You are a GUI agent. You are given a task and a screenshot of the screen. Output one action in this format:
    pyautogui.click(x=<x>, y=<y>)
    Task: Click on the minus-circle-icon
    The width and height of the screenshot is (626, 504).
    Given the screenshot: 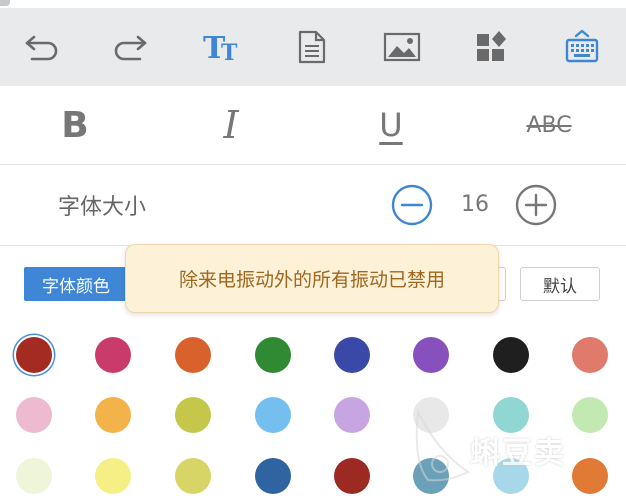 What is the action you would take?
    pyautogui.click(x=412, y=205)
    